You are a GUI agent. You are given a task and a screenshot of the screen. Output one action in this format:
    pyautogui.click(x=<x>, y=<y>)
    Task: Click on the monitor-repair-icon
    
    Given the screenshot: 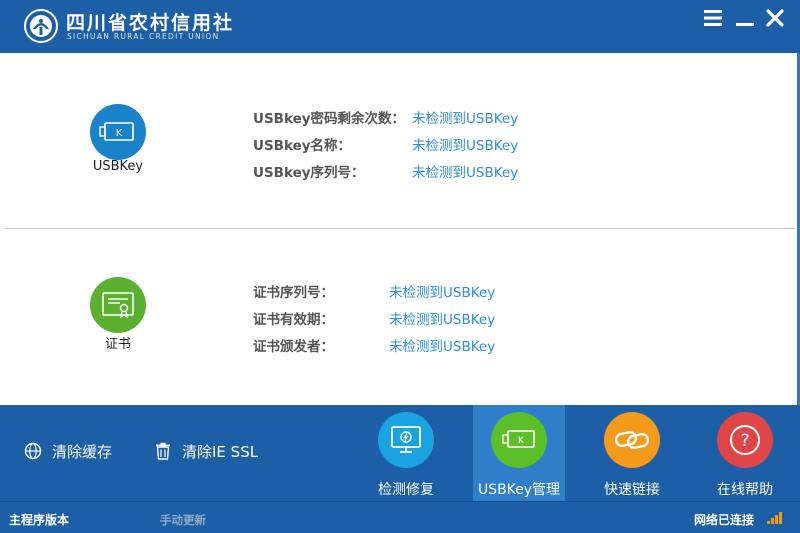 What is the action you would take?
    pyautogui.click(x=406, y=439)
    